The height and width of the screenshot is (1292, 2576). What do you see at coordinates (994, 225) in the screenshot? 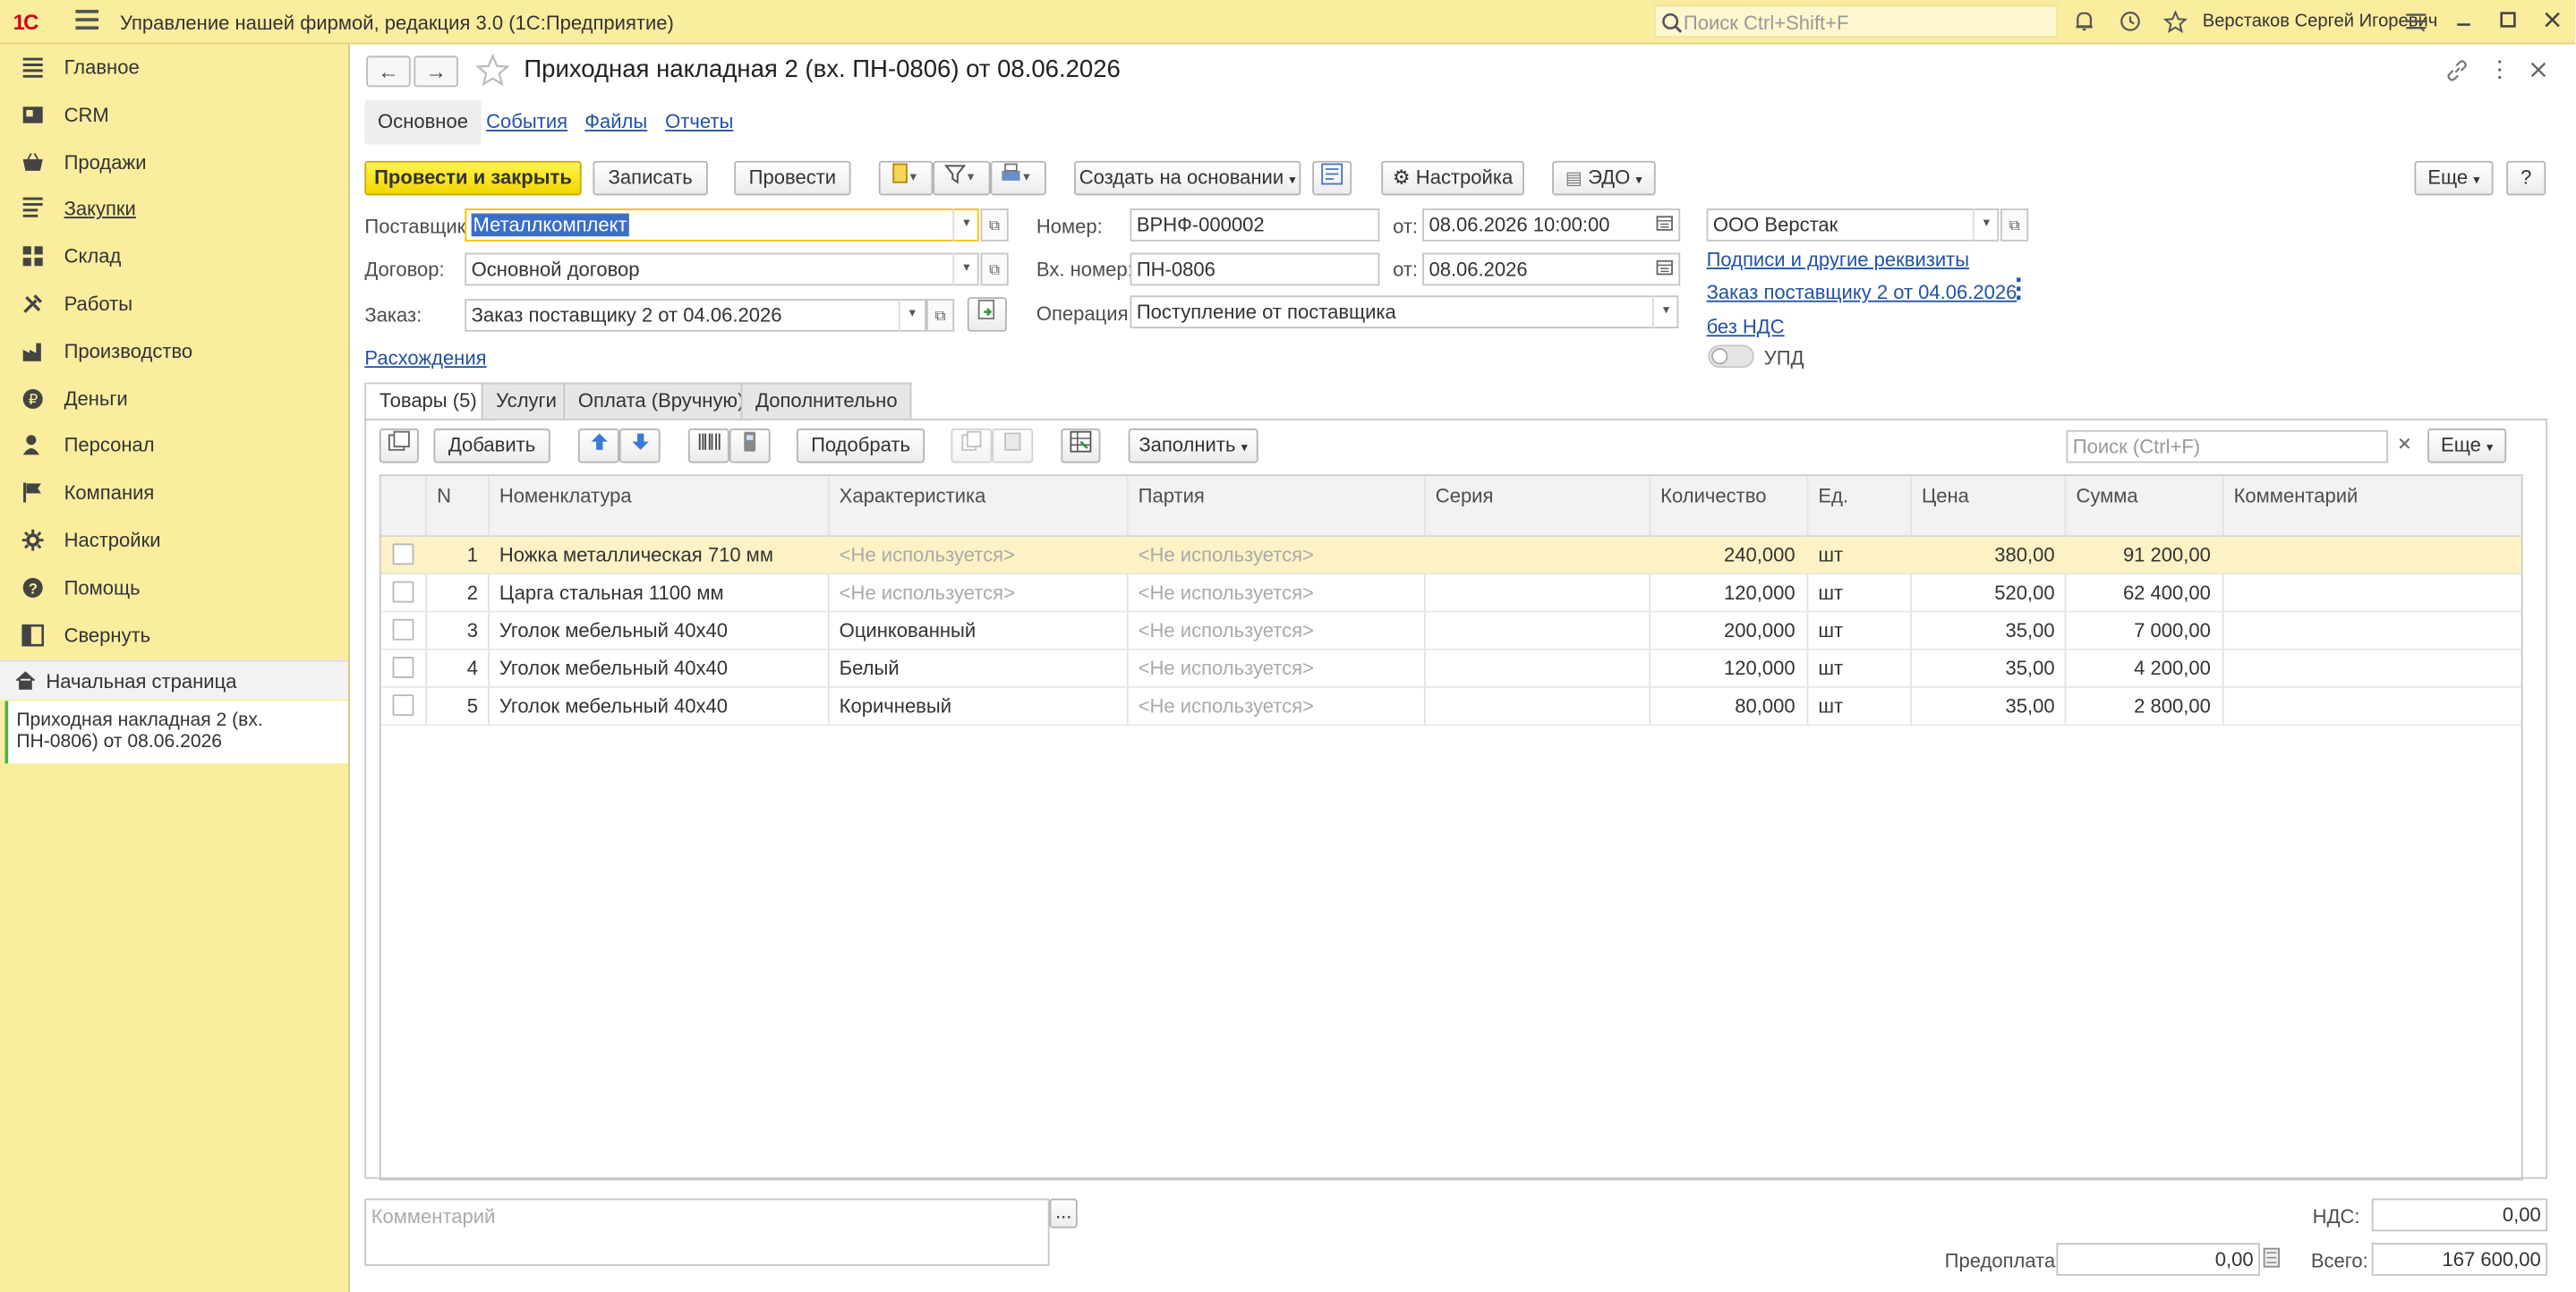
I see `supplier-open-icon: ⧉` at bounding box center [994, 225].